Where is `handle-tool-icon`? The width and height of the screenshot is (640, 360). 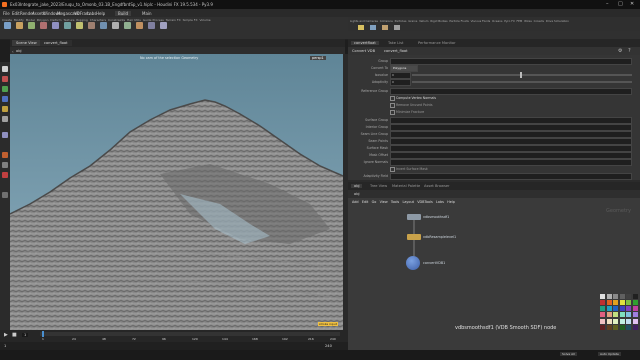
handle-tool-icon is located at coordinates (5, 109).